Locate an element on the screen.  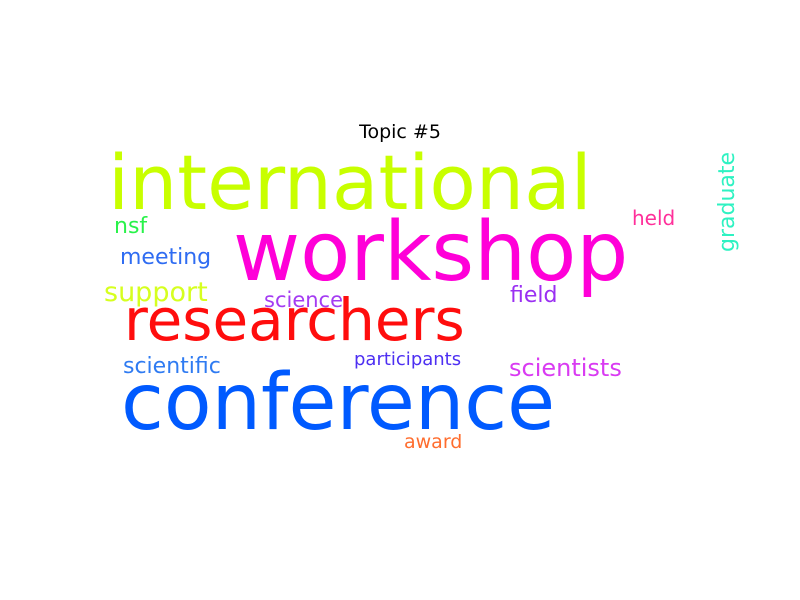
word-field: field is located at coordinates (534, 295).